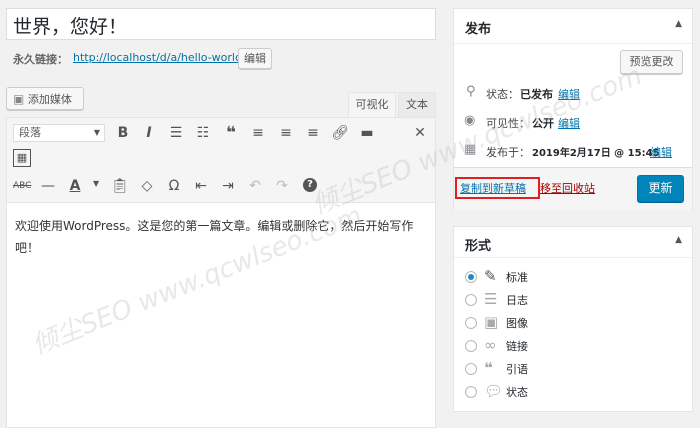 This screenshot has height=428, width=700. Describe the element at coordinates (22, 186) in the screenshot. I see `strikethrough-icon: ABC` at that location.